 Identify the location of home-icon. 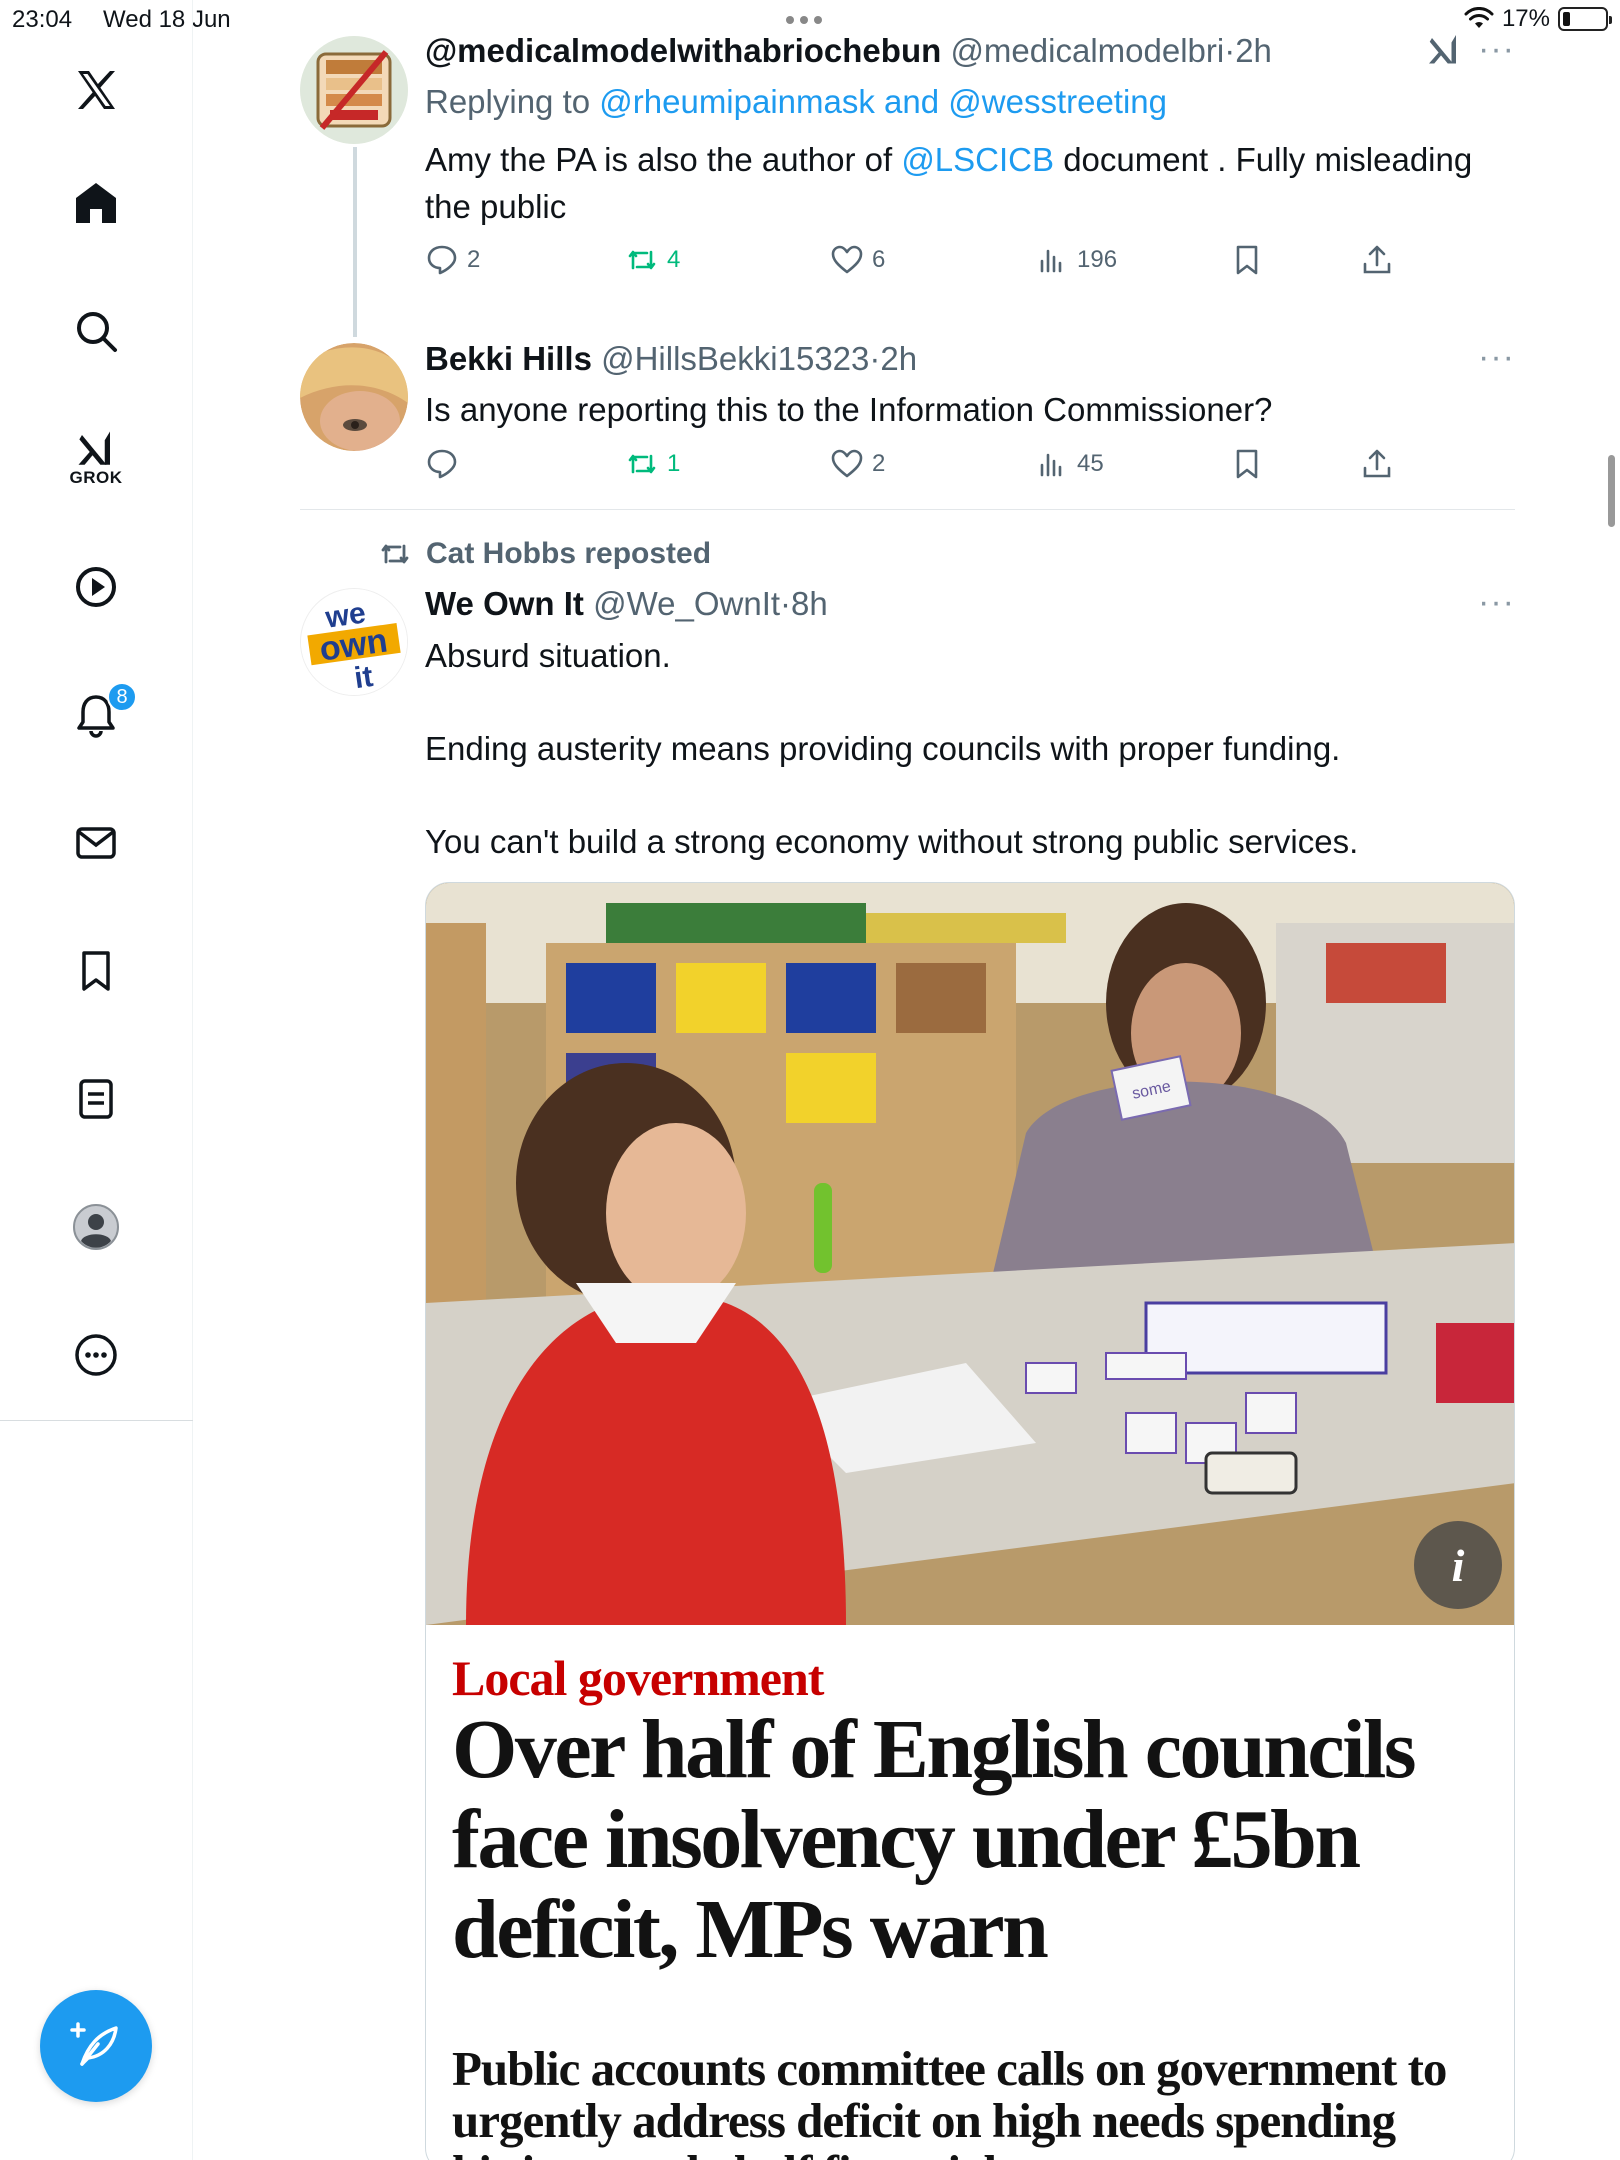
(96, 203).